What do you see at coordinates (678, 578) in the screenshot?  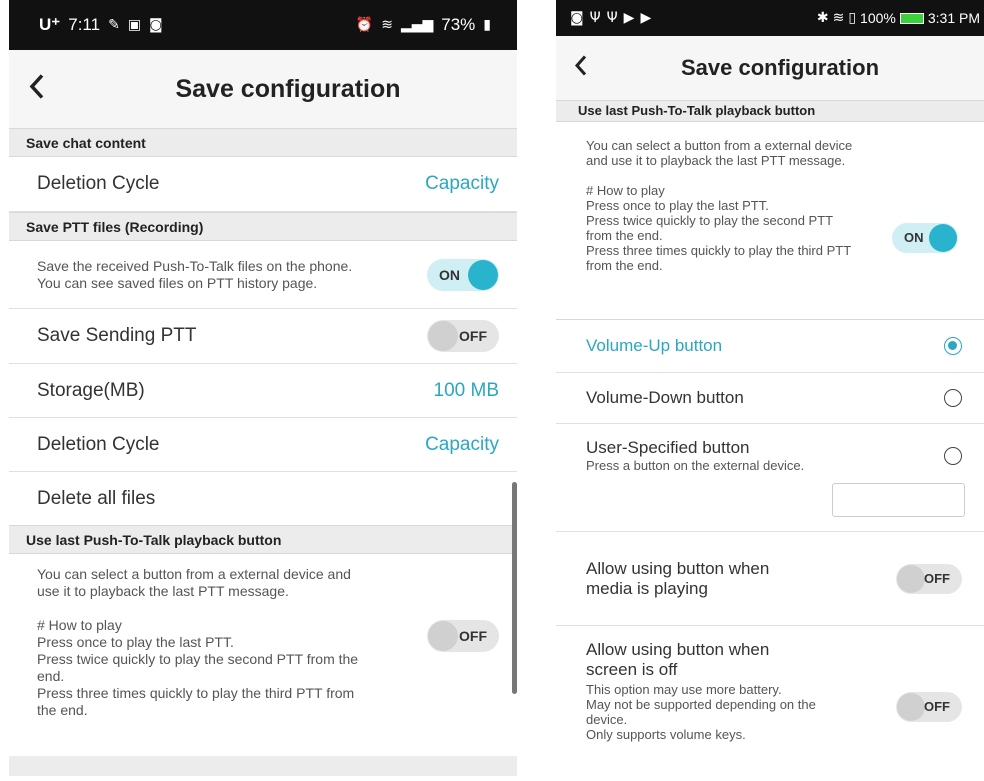 I see `media-playing-label: Allow using button when media is playing` at bounding box center [678, 578].